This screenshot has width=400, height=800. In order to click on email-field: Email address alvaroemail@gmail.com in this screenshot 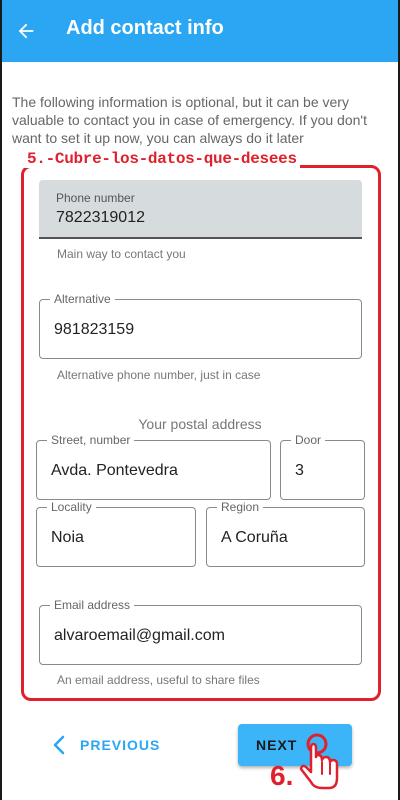, I will do `click(200, 631)`.